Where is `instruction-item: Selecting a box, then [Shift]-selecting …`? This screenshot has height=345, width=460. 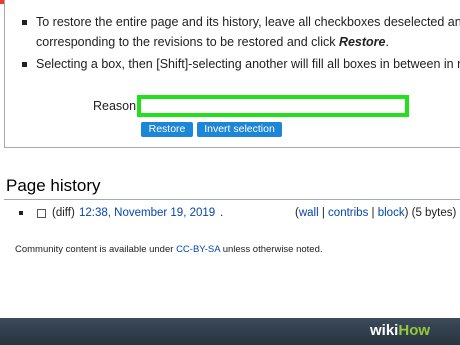 instruction-item: Selecting a box, then [Shift]-selecting … is located at coordinates (241, 64).